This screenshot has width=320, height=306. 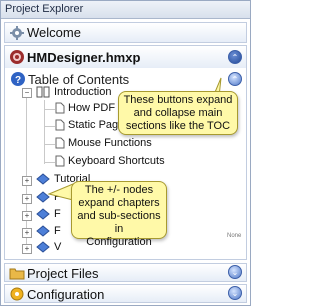 What do you see at coordinates (57, 247) in the screenshot?
I see `chapter-label: V` at bounding box center [57, 247].